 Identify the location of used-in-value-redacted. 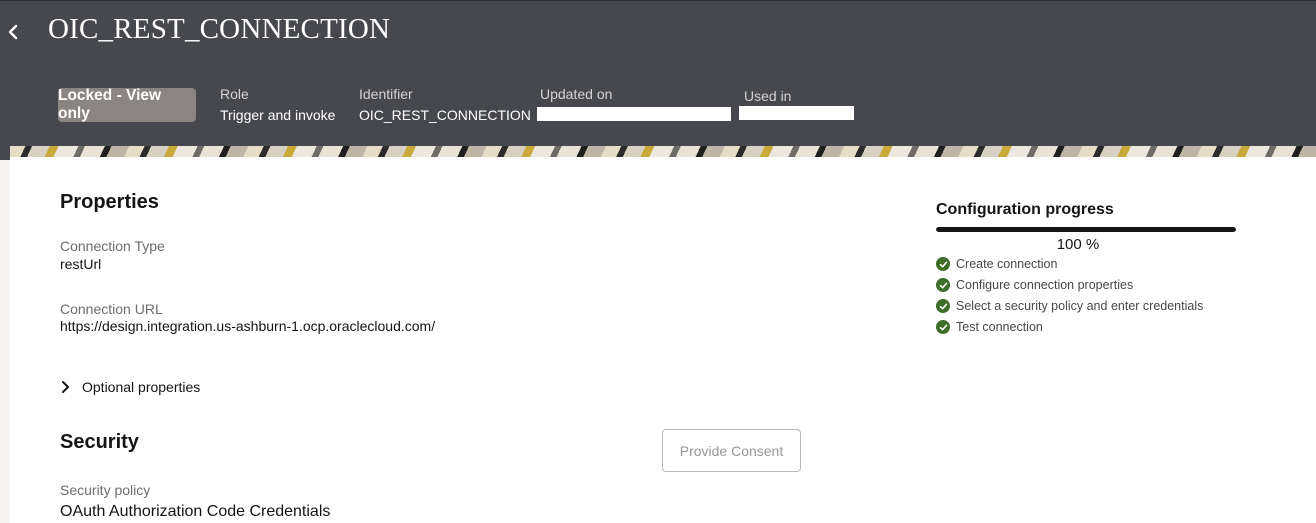
(796, 113).